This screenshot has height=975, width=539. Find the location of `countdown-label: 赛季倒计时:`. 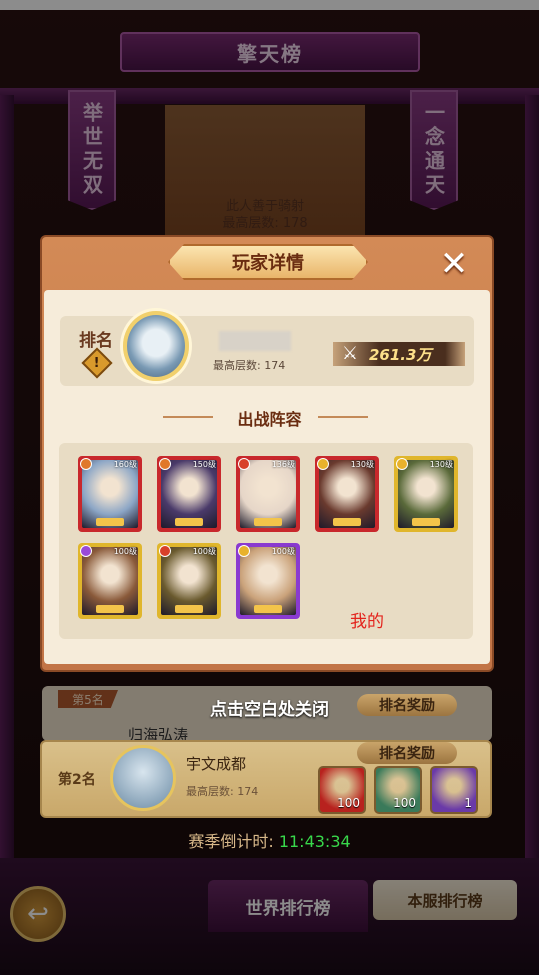

countdown-label: 赛季倒计时: is located at coordinates (233, 841).